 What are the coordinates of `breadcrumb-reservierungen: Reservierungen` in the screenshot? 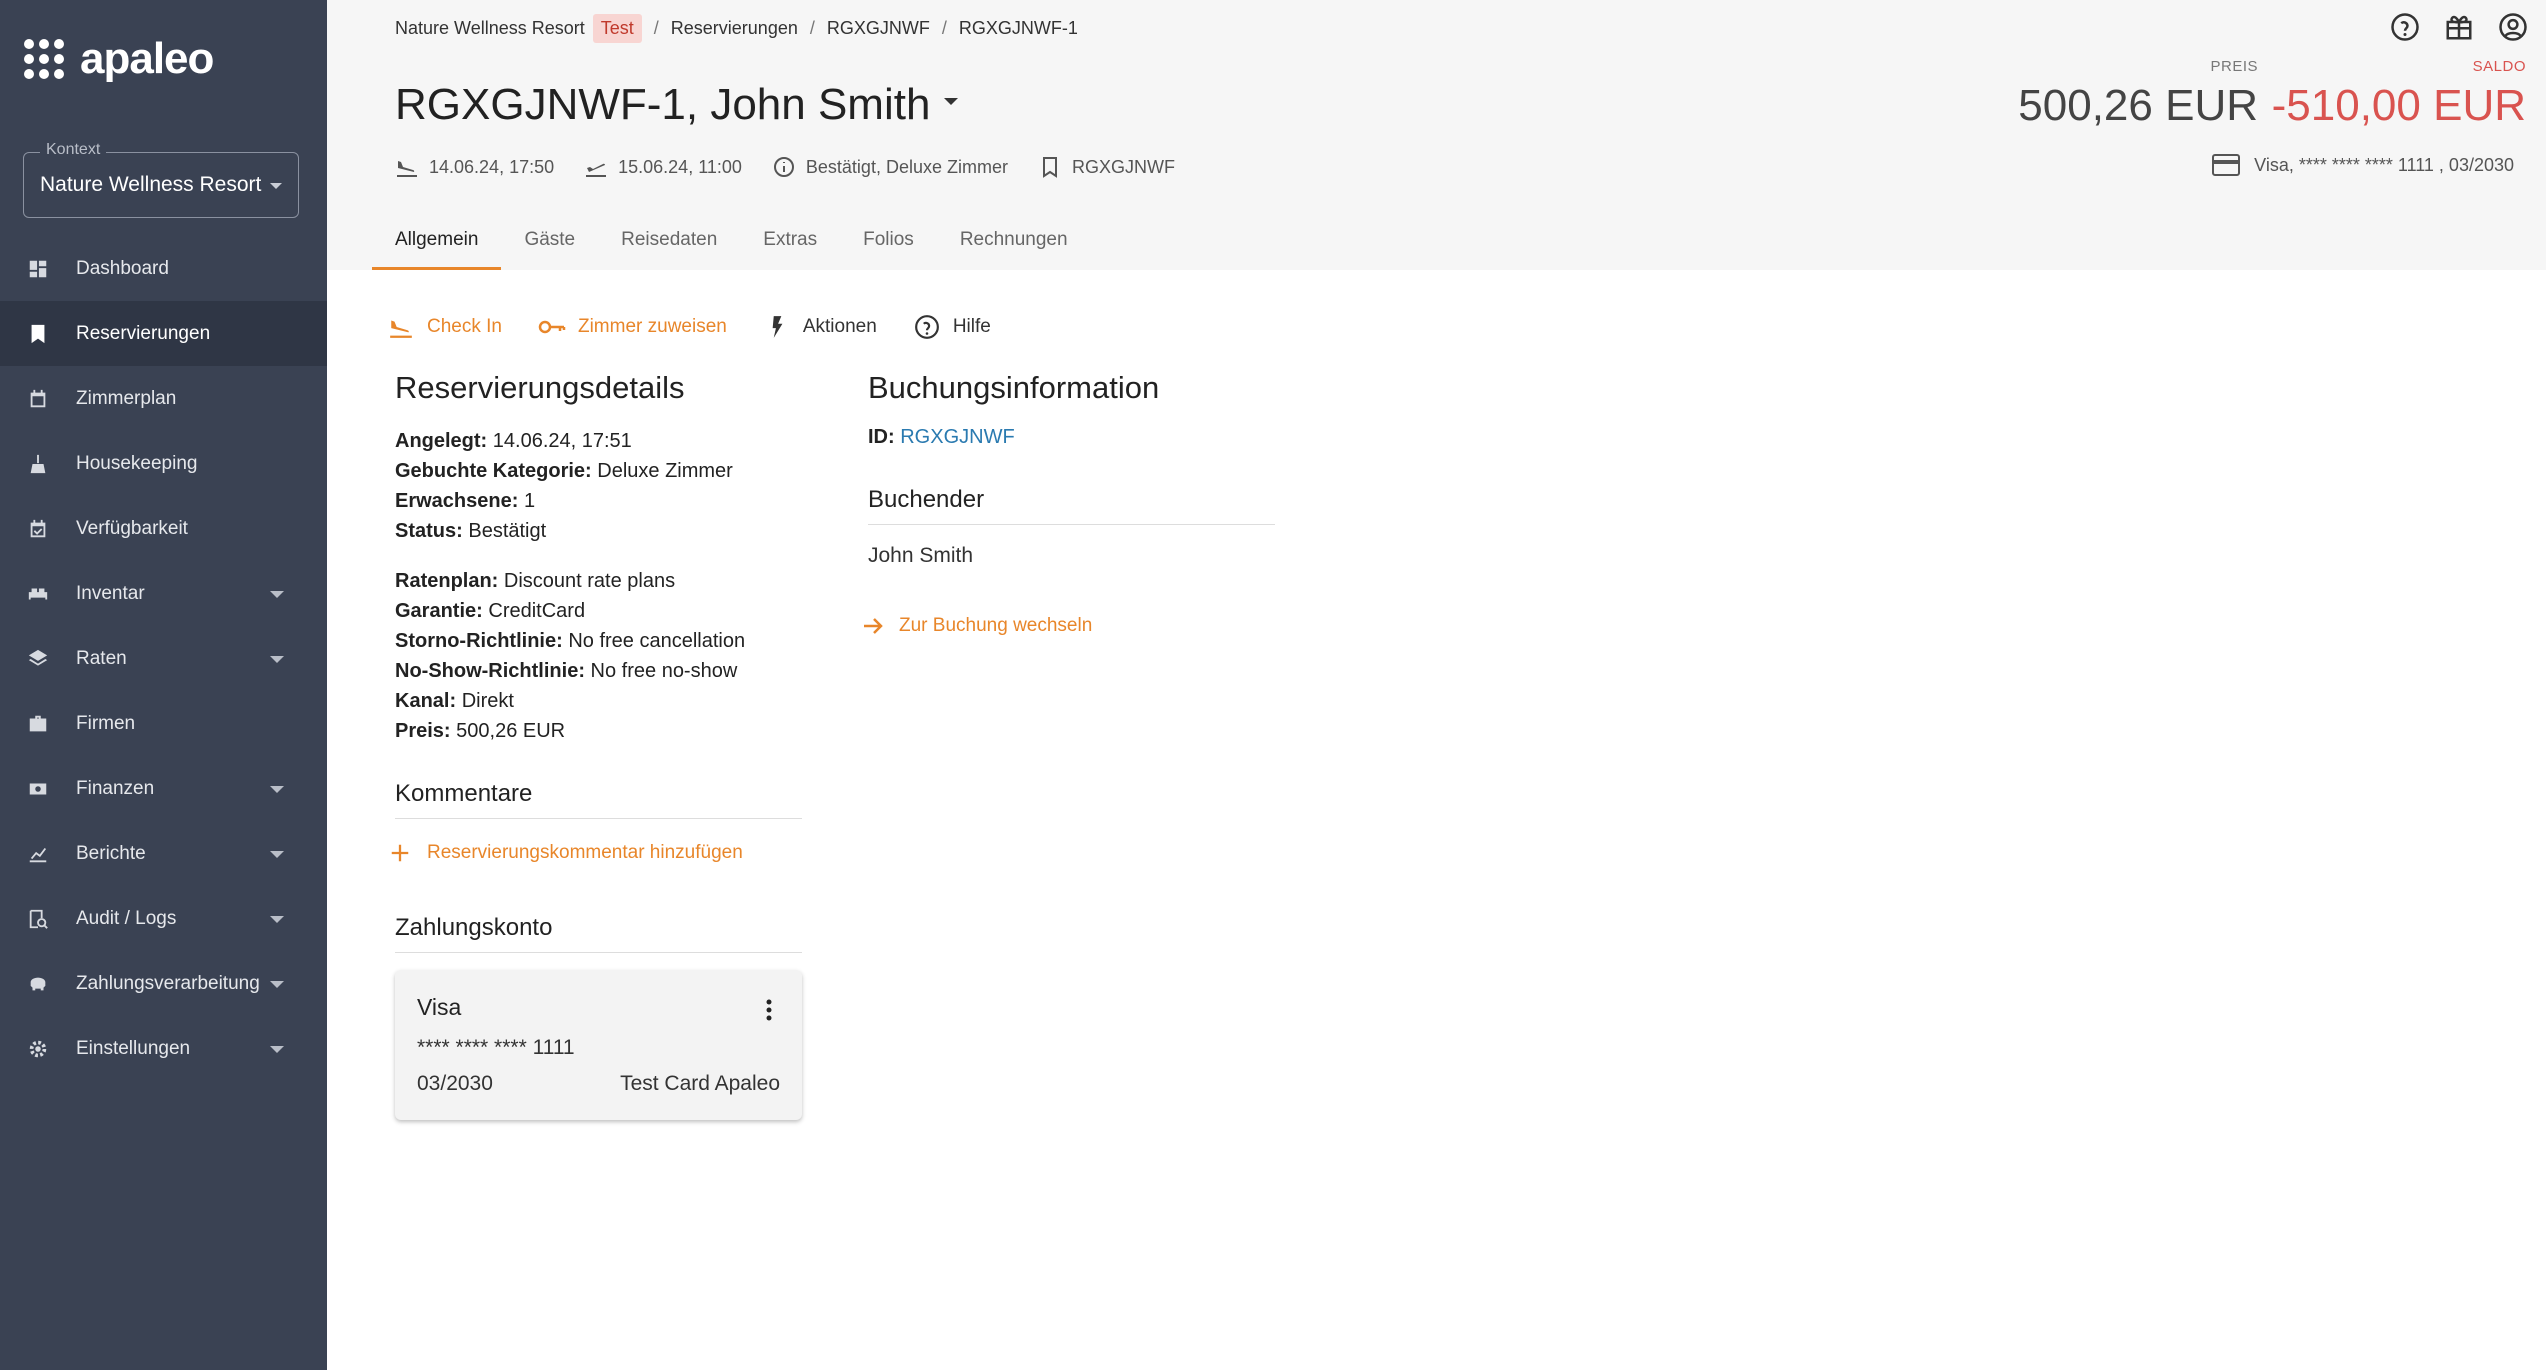 It's located at (734, 28).